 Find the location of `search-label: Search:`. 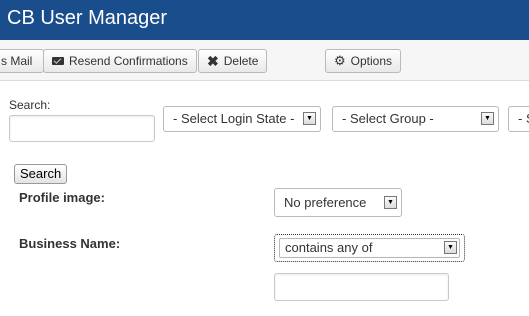

search-label: Search: is located at coordinates (30, 105).